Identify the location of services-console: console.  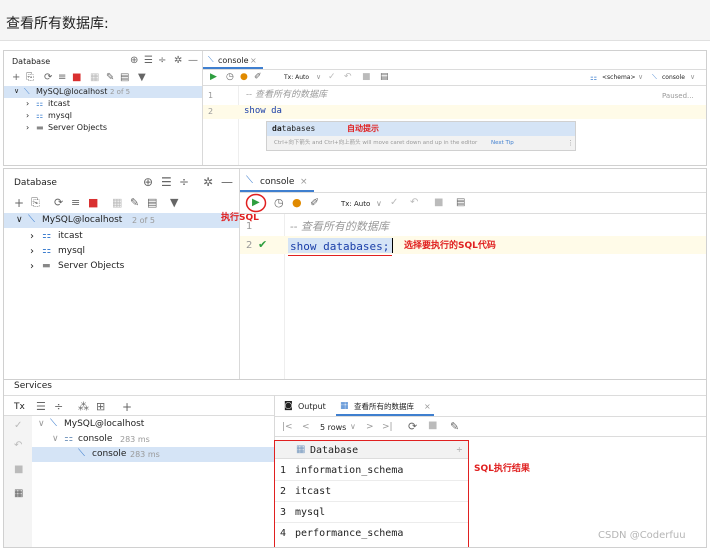
(109, 454).